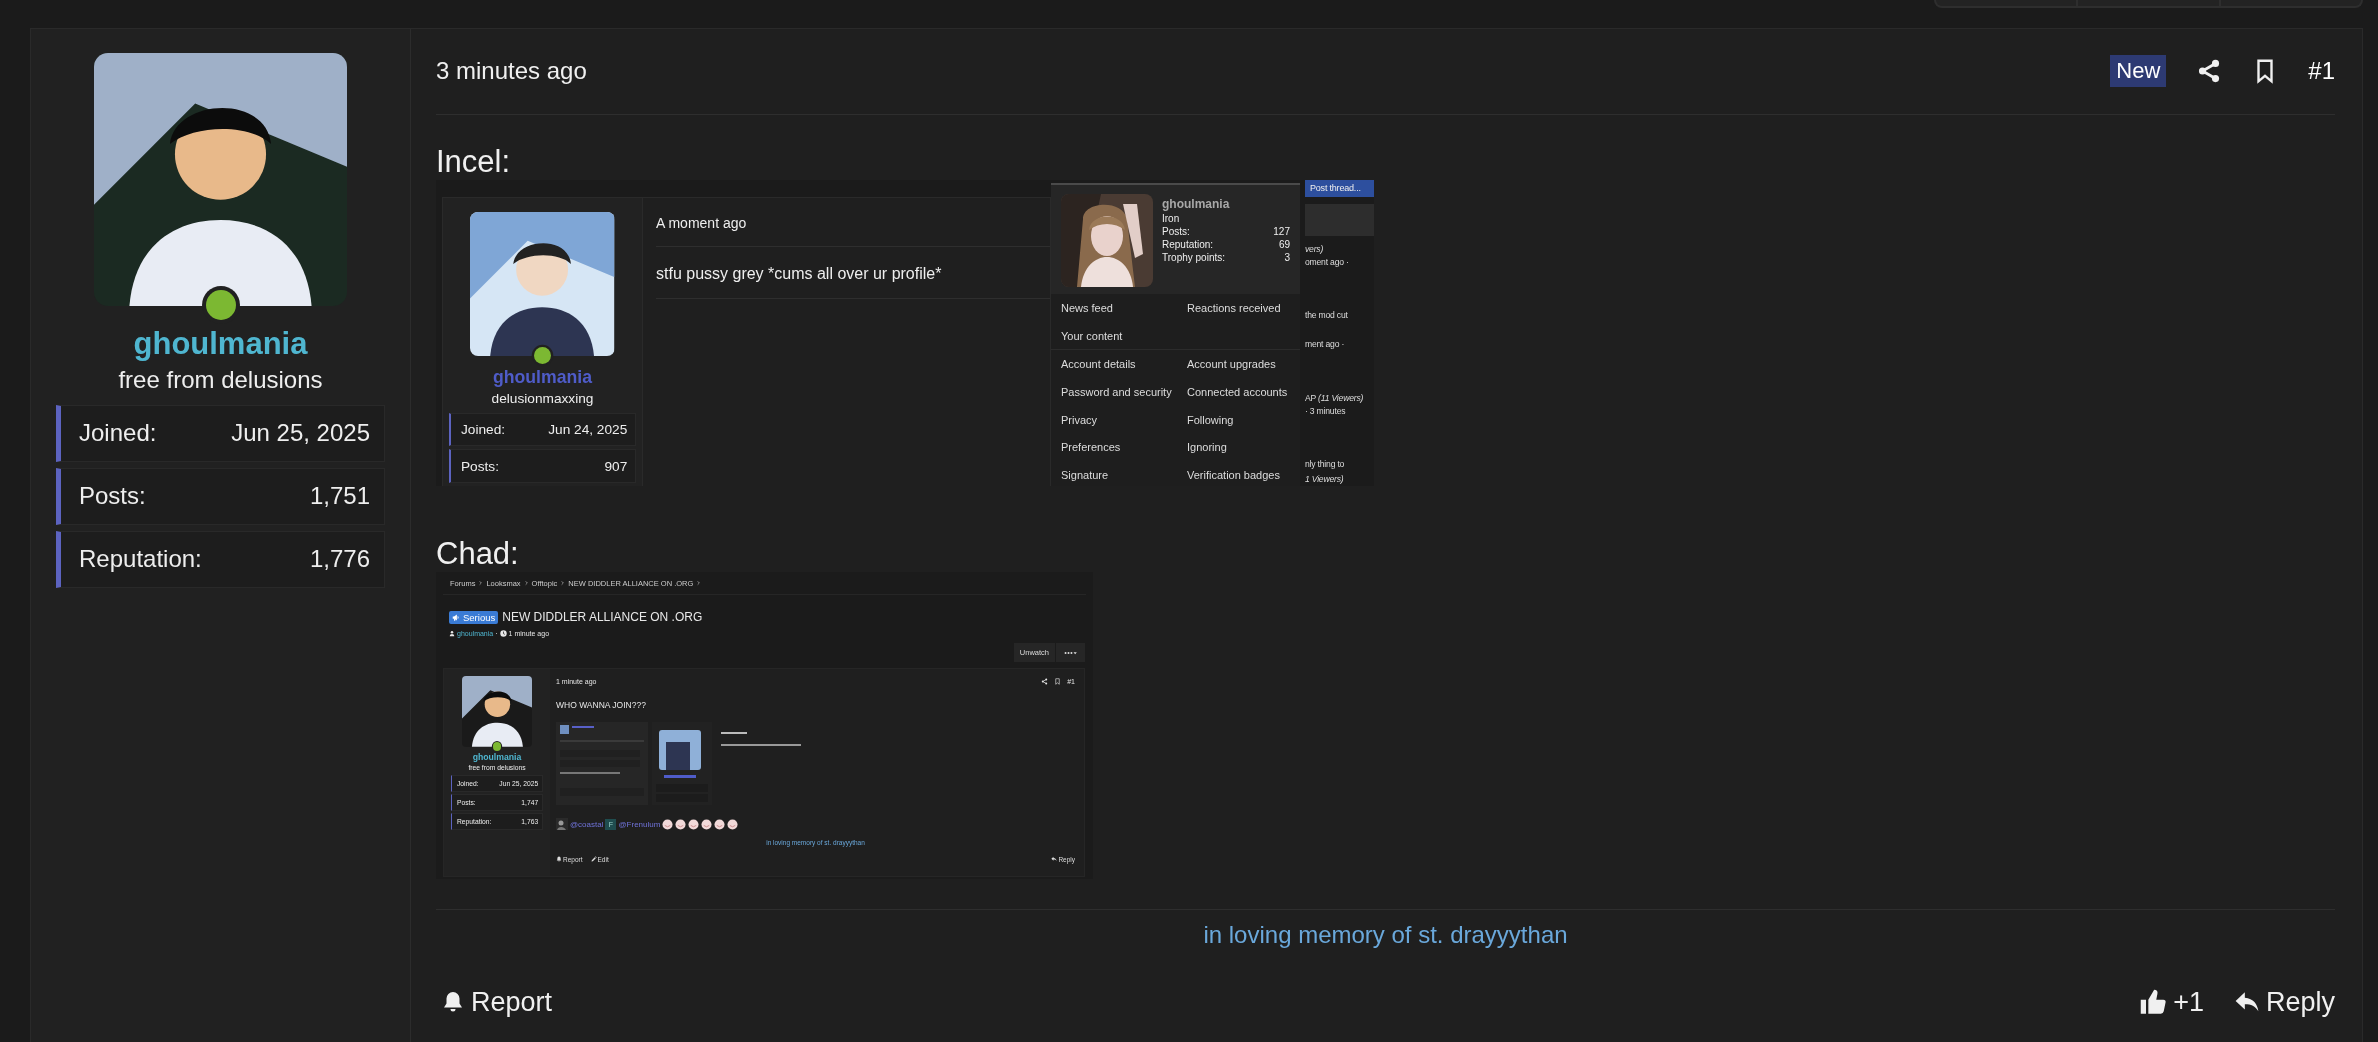 This screenshot has width=2378, height=1042. Describe the element at coordinates (1327, 262) in the screenshot. I see `thread-snippet: oment ago ·` at that location.